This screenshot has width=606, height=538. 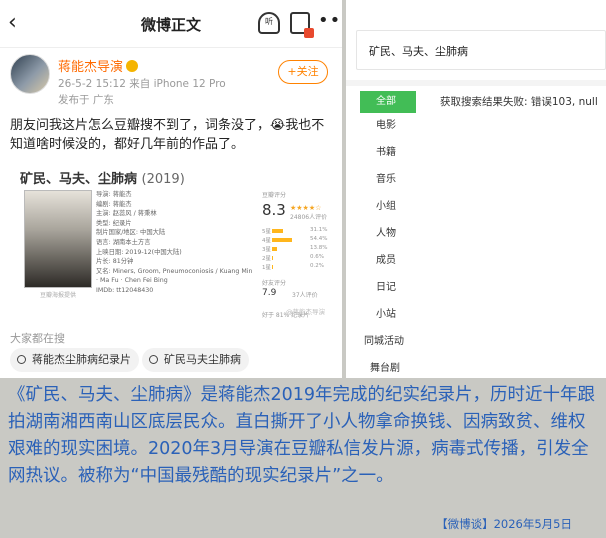 I want to click on friend-rating-label: 好友评分, so click(x=274, y=283).